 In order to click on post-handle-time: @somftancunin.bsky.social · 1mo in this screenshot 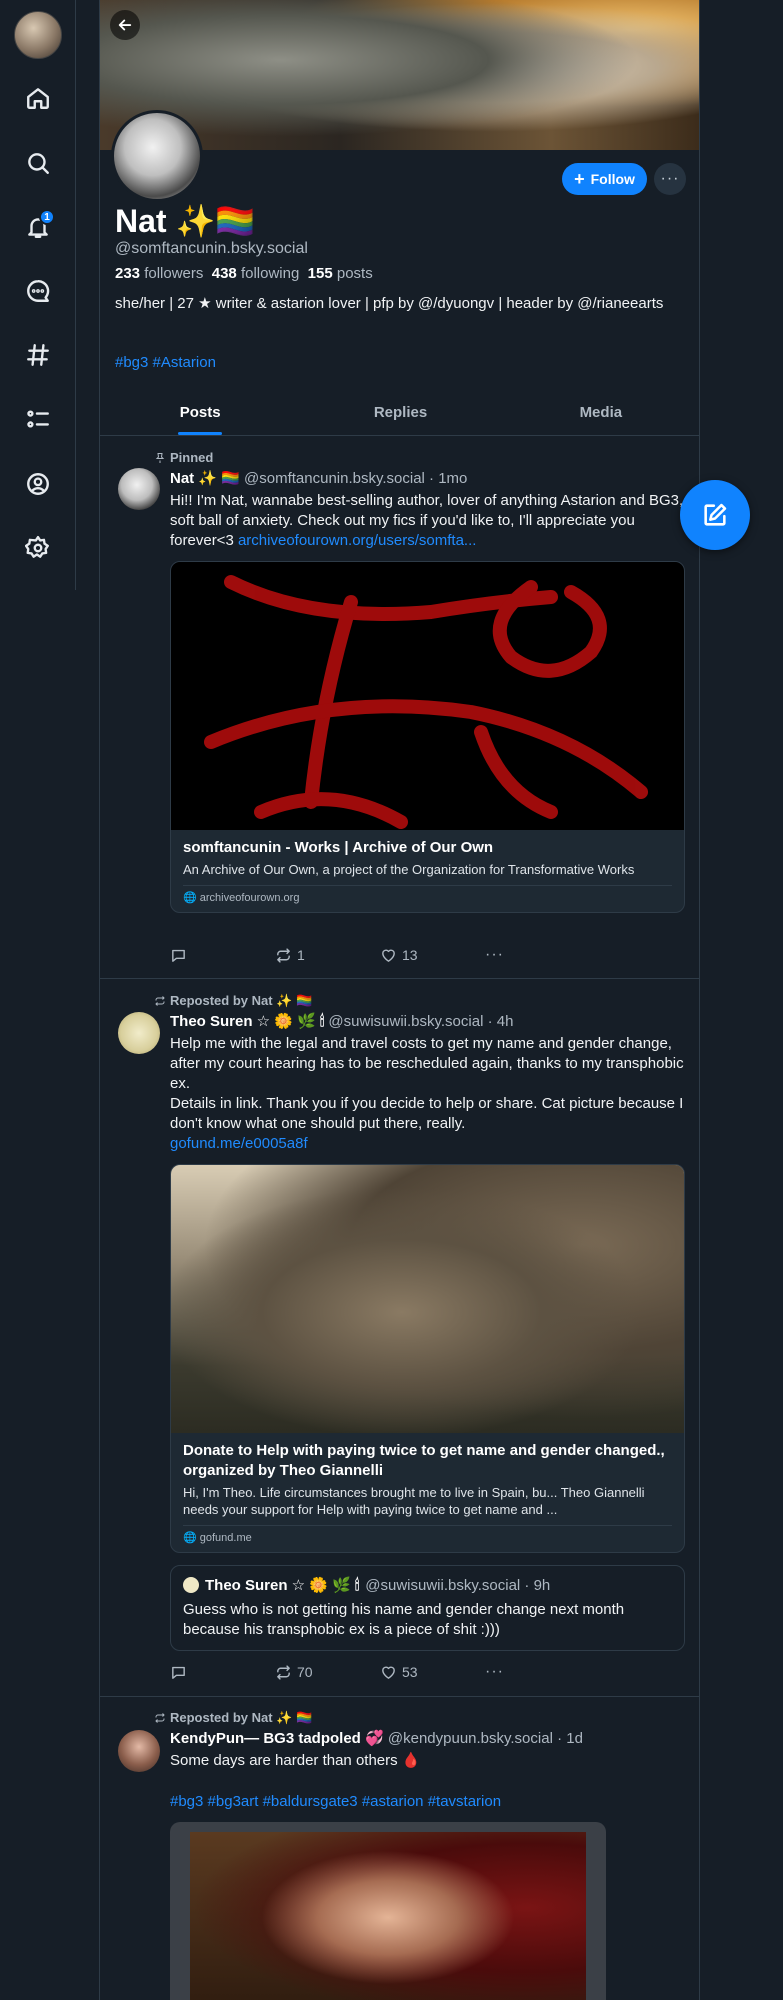, I will do `click(355, 478)`.